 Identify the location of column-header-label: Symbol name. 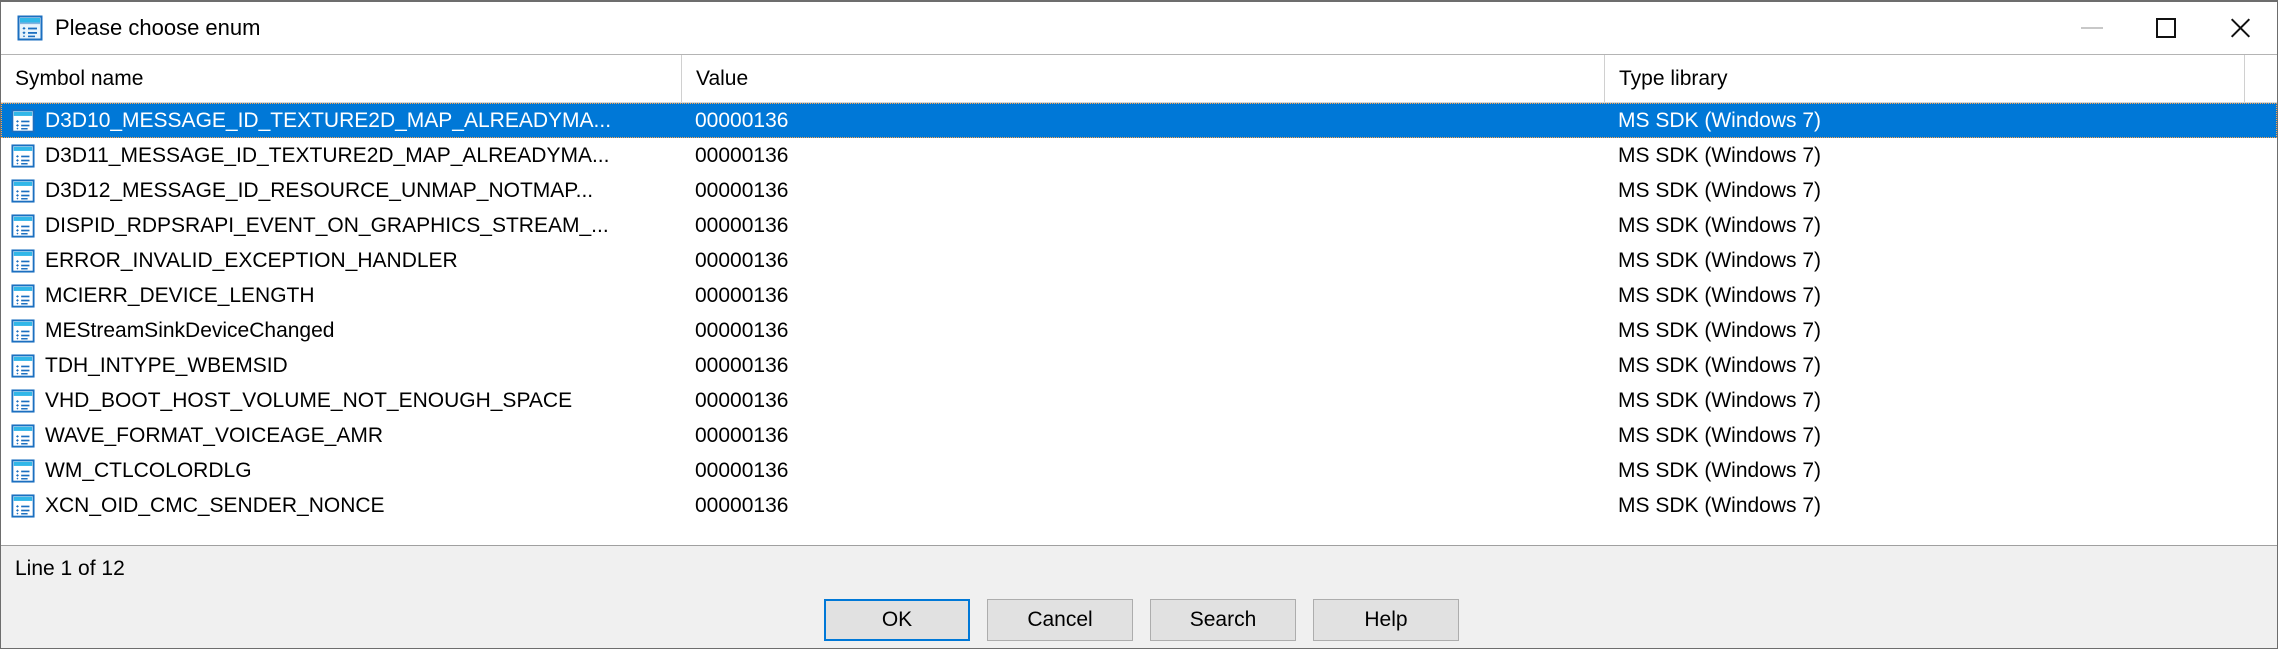
(79, 78).